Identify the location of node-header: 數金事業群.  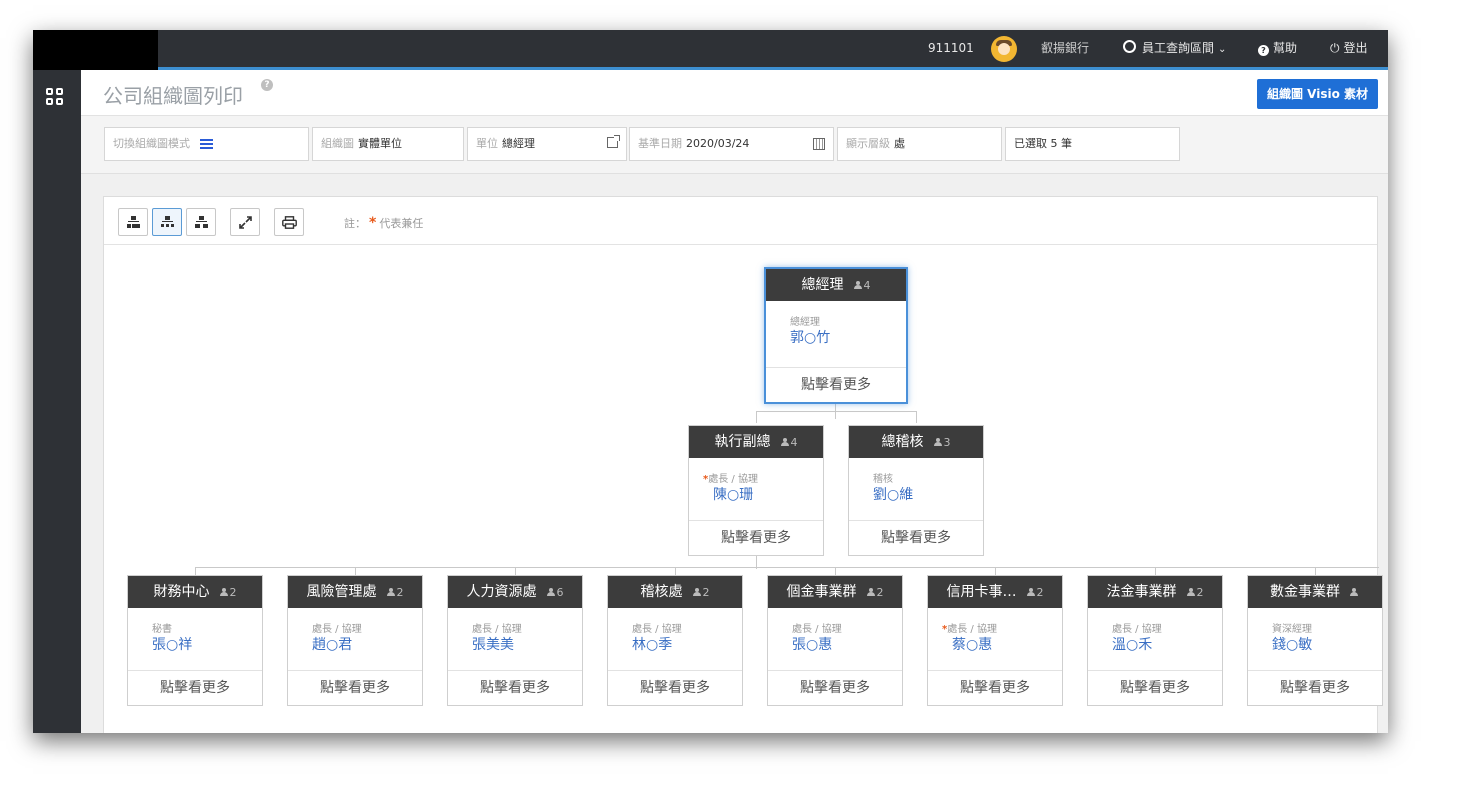
(1315, 592).